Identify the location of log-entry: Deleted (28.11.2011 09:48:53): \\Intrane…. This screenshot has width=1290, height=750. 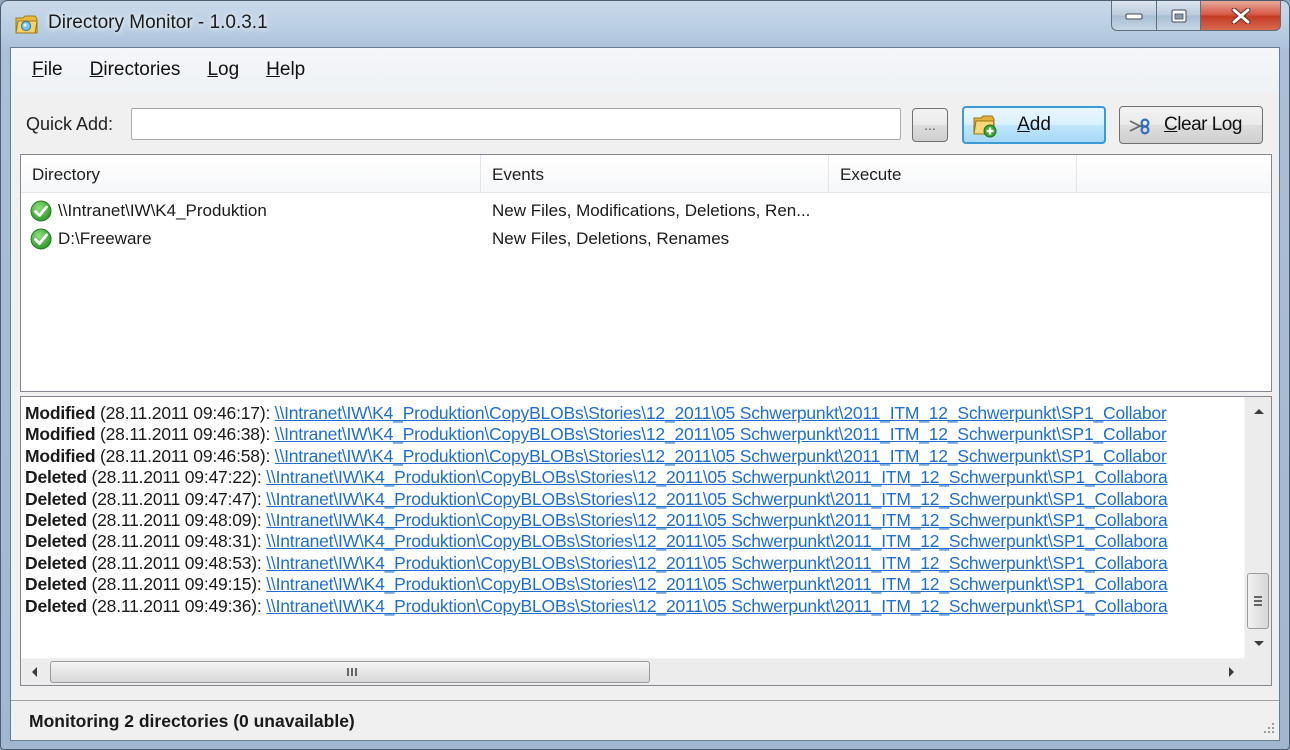
(633, 563).